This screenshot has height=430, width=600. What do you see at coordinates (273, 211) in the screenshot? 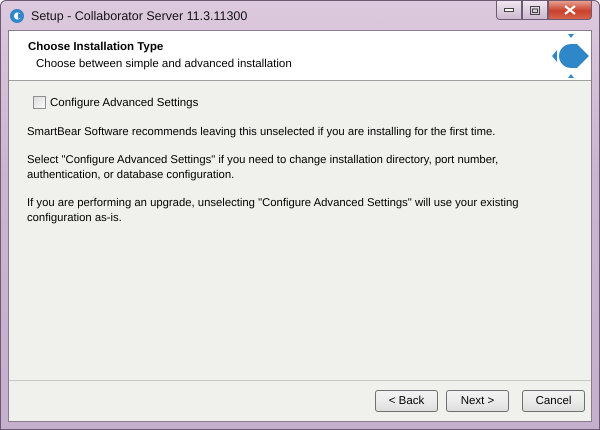
I see `instruction-text: If you are performing an upgrade, unselecting "Configure Advanced Settings" will use your existing configuration as-is.` at bounding box center [273, 211].